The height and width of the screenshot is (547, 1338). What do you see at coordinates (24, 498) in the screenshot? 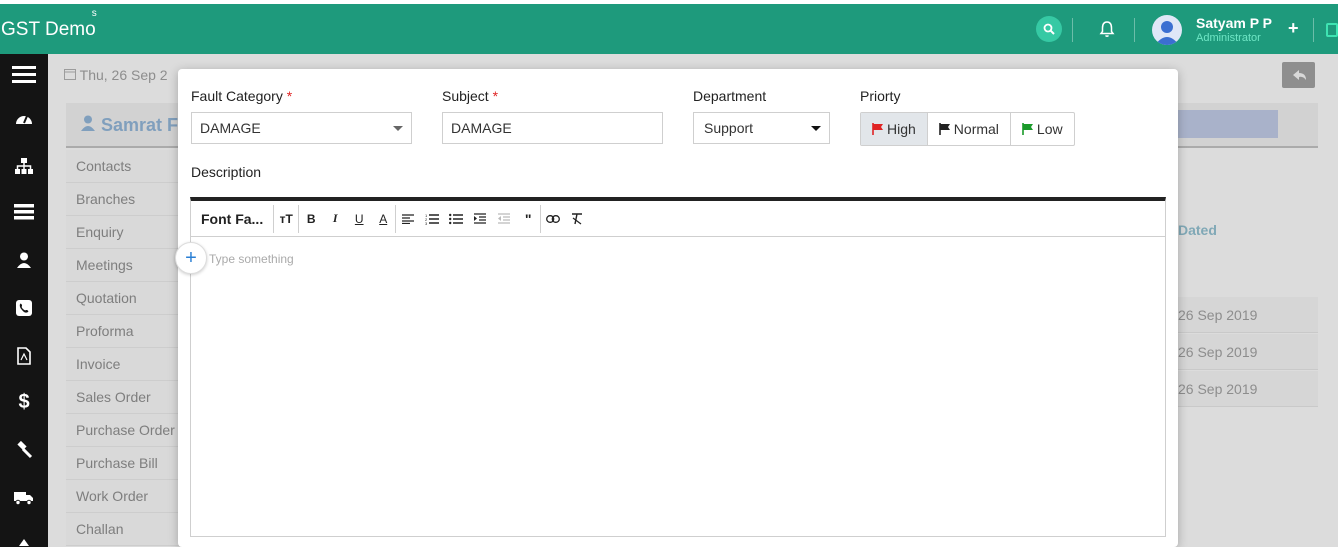
I see `truck-icon` at bounding box center [24, 498].